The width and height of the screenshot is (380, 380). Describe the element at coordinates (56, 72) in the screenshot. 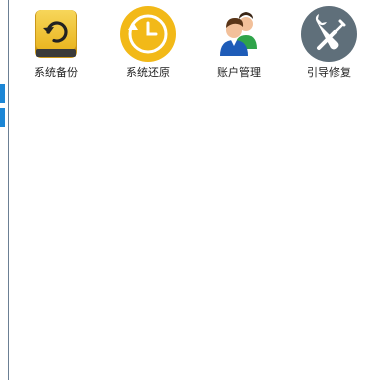

I see `system-backup-label: 系统备份` at that location.